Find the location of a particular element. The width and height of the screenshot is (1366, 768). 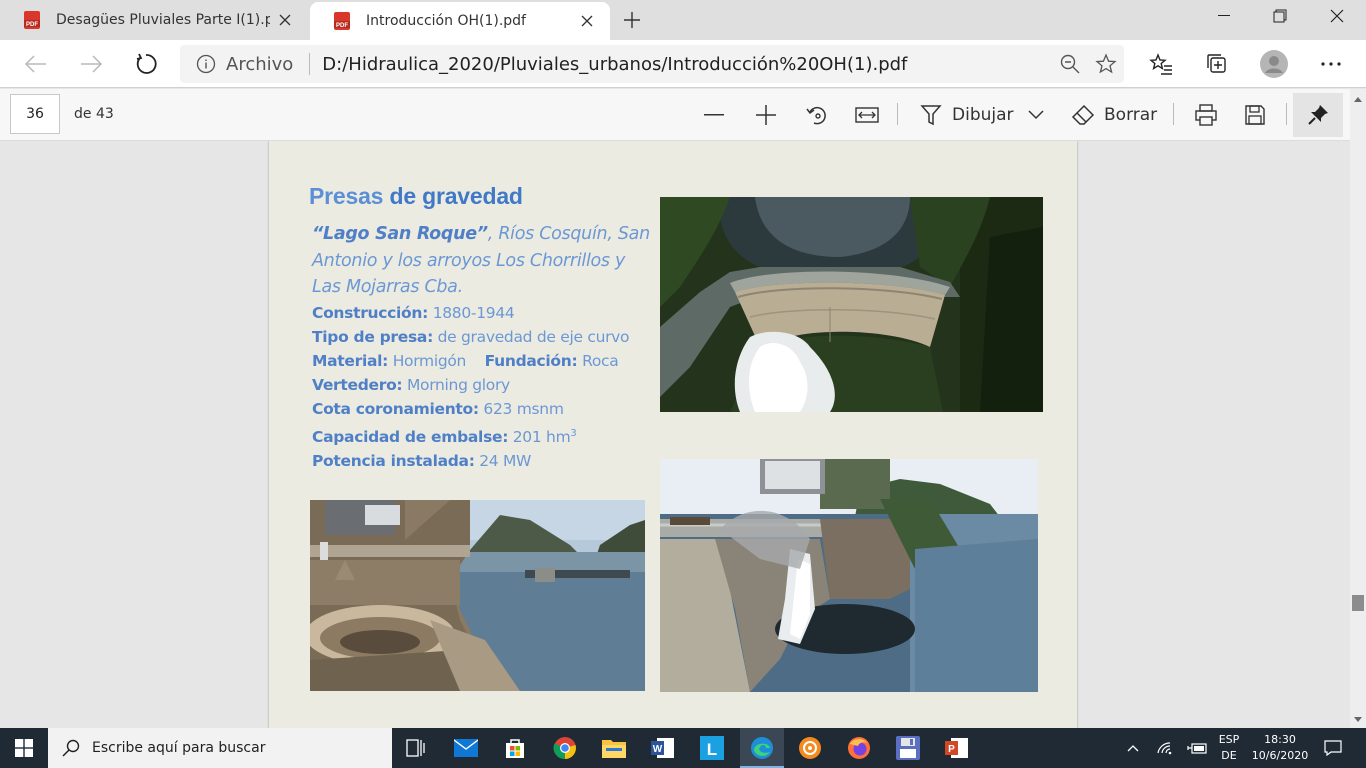

capacidad-line: Capacidad de embalse: 201 hm3 is located at coordinates (482, 435).